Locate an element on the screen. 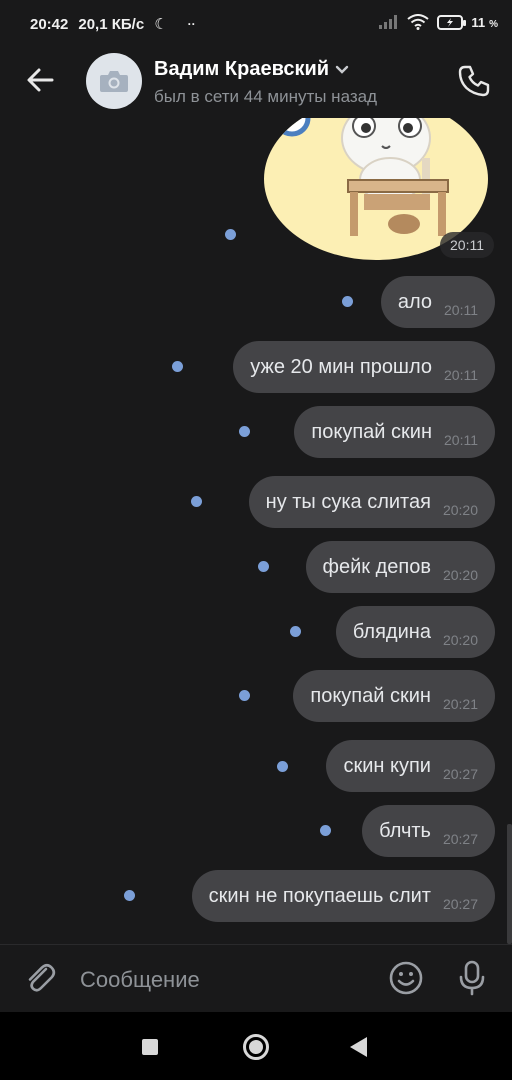 This screenshot has width=512, height=1080. avatar is located at coordinates (114, 81).